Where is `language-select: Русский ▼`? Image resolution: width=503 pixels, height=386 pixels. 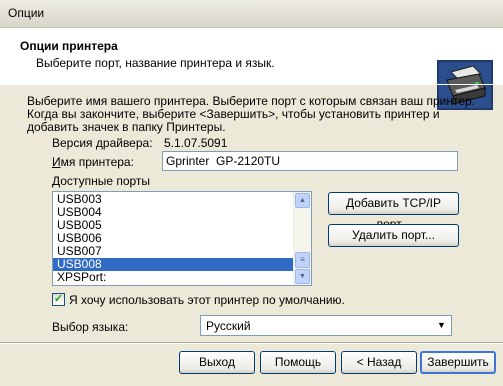
language-select: Русский ▼ is located at coordinates (326, 325).